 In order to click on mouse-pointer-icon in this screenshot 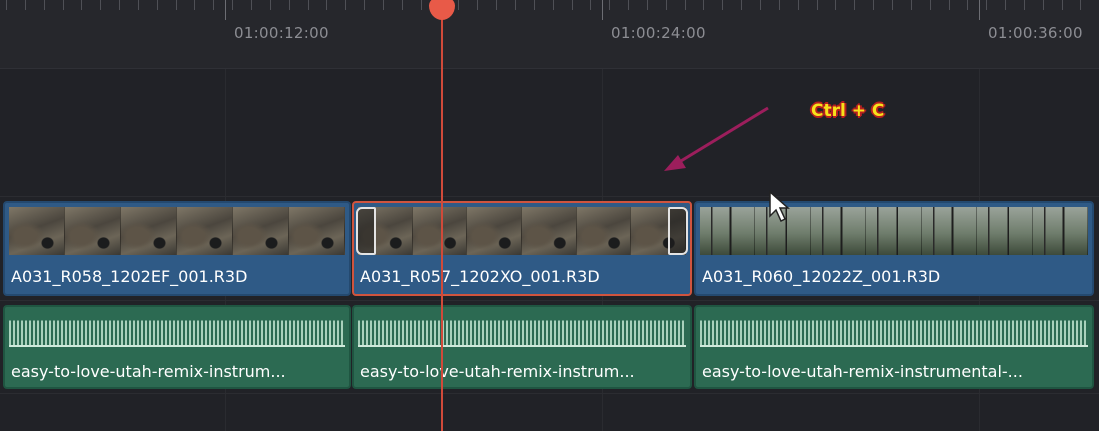, I will do `click(779, 206)`.